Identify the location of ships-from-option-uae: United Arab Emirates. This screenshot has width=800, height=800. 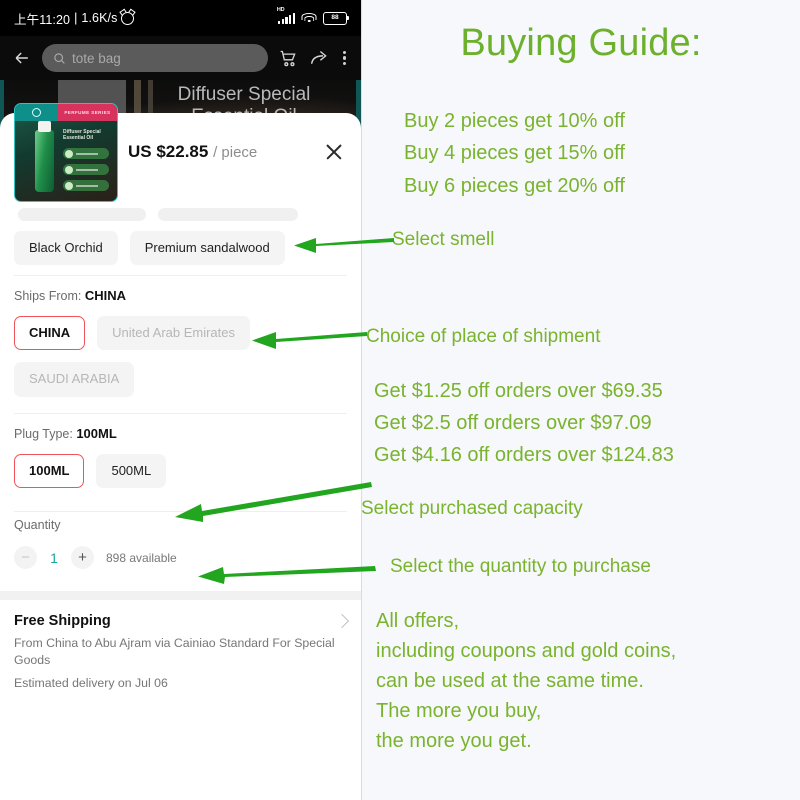
(174, 333).